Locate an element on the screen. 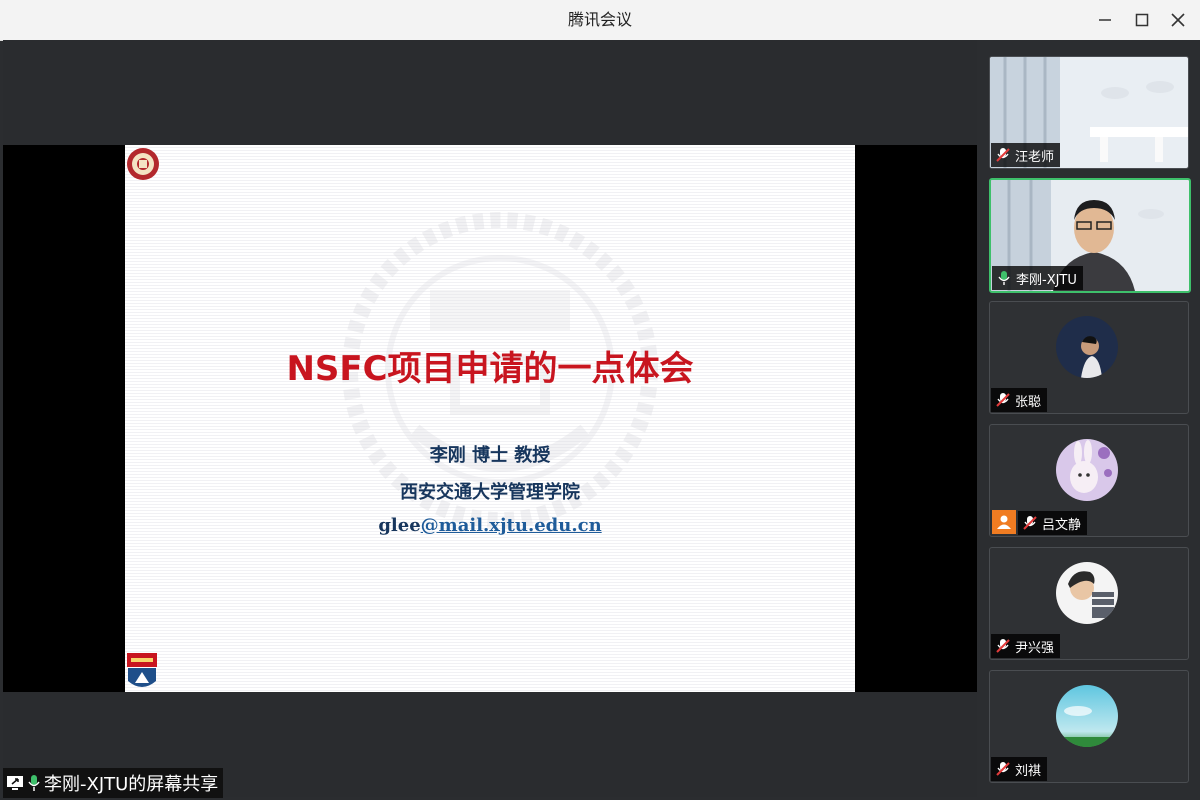  minimize-button is located at coordinates (1105, 20).